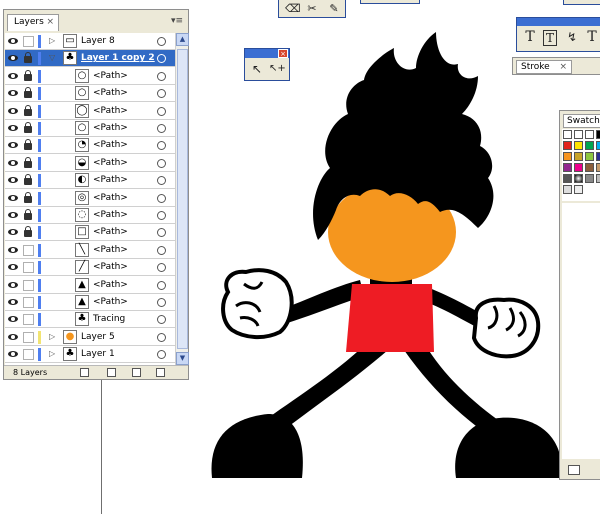  I want to click on layer-row: ▷ ▭ Layer 8, so click(90, 41).